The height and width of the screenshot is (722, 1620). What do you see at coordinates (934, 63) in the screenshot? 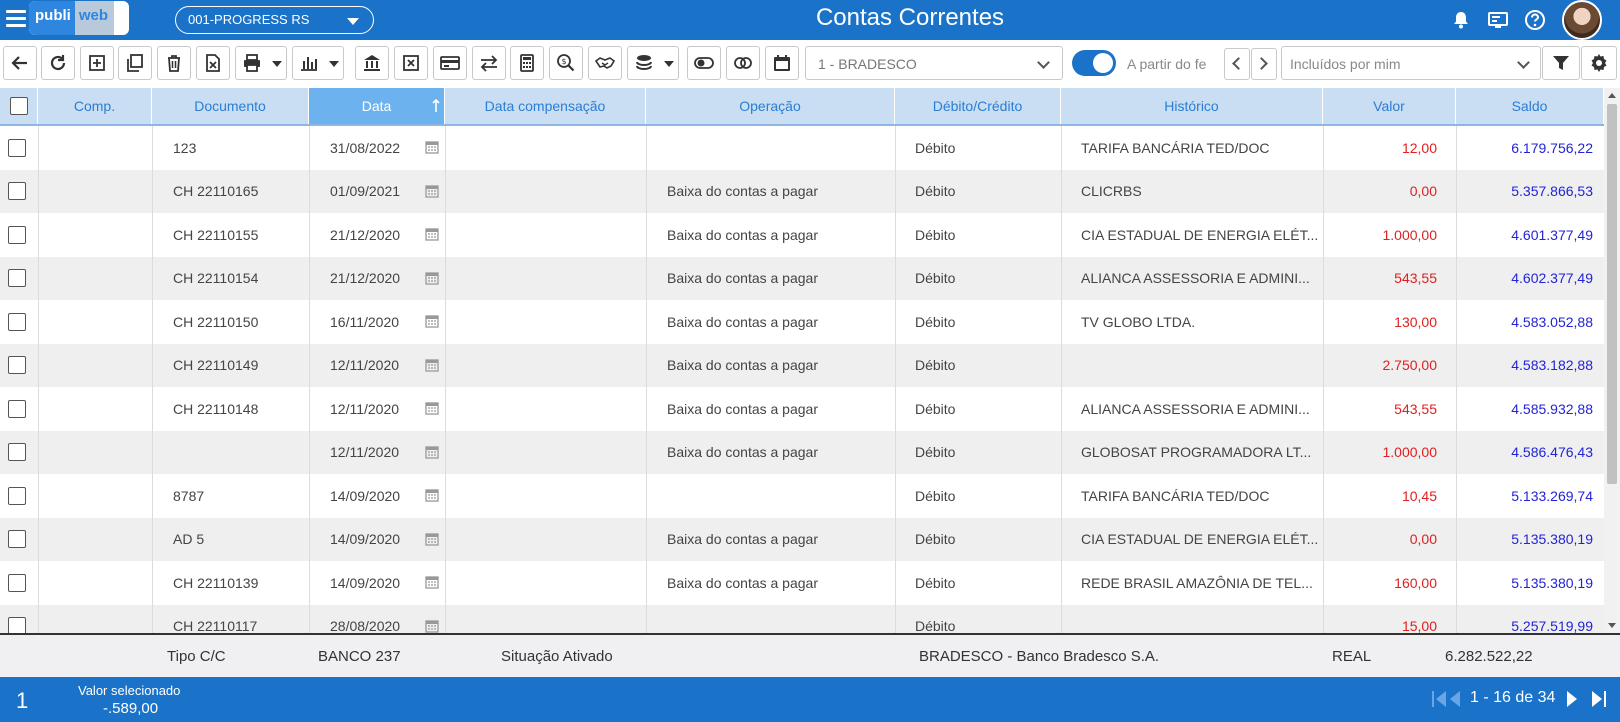
I see `bank-account-select: 1 - BRADESCO` at bounding box center [934, 63].